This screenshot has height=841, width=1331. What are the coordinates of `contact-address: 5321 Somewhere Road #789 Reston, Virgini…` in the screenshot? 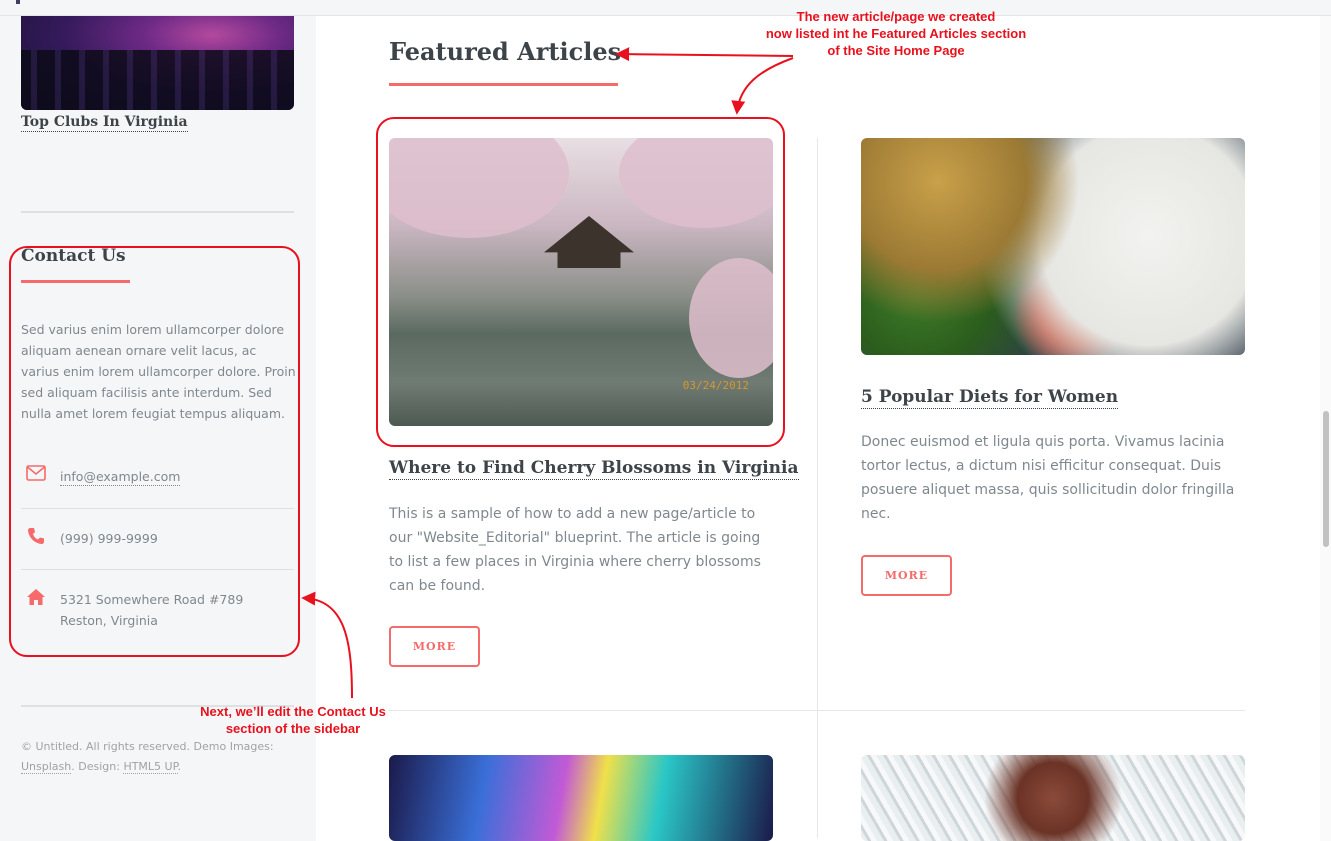 It's located at (151, 610).